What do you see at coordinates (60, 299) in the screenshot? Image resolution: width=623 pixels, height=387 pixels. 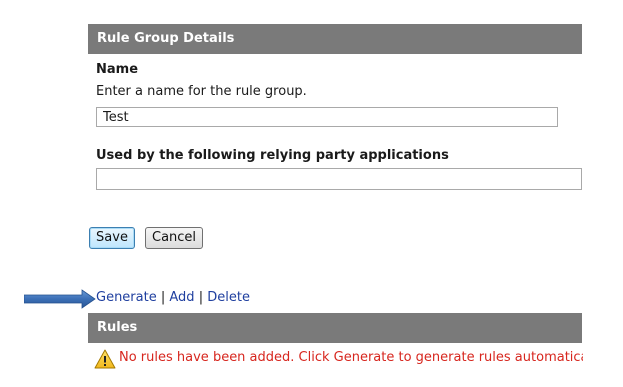 I see `right-arrow-icon` at bounding box center [60, 299].